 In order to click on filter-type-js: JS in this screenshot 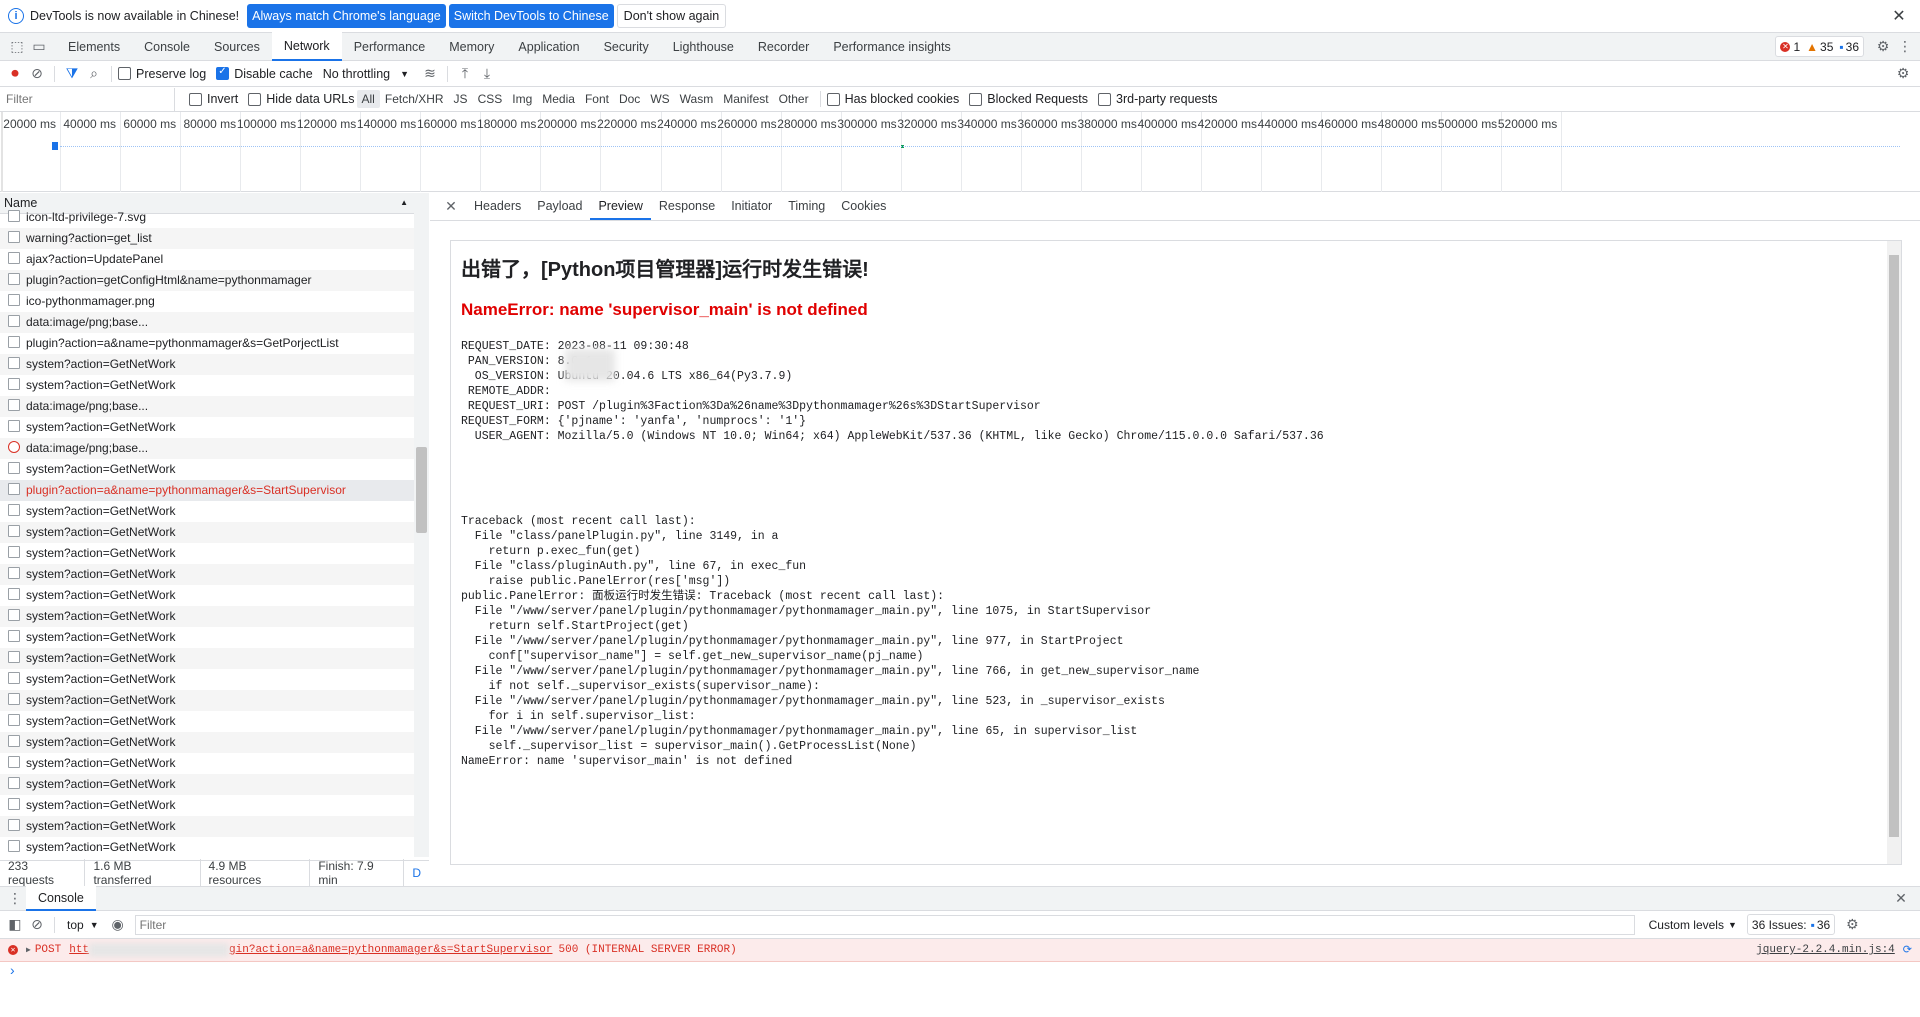, I will do `click(461, 99)`.